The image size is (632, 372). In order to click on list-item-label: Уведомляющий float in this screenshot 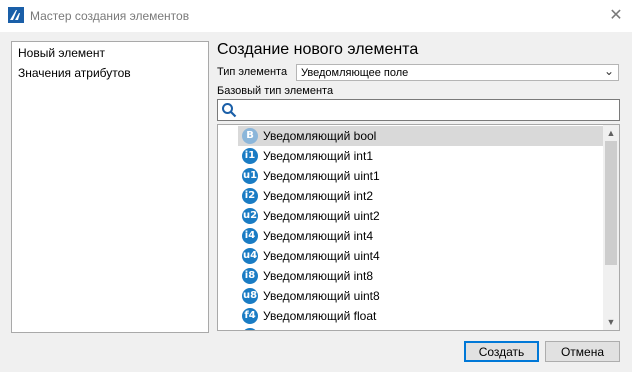, I will do `click(320, 316)`.